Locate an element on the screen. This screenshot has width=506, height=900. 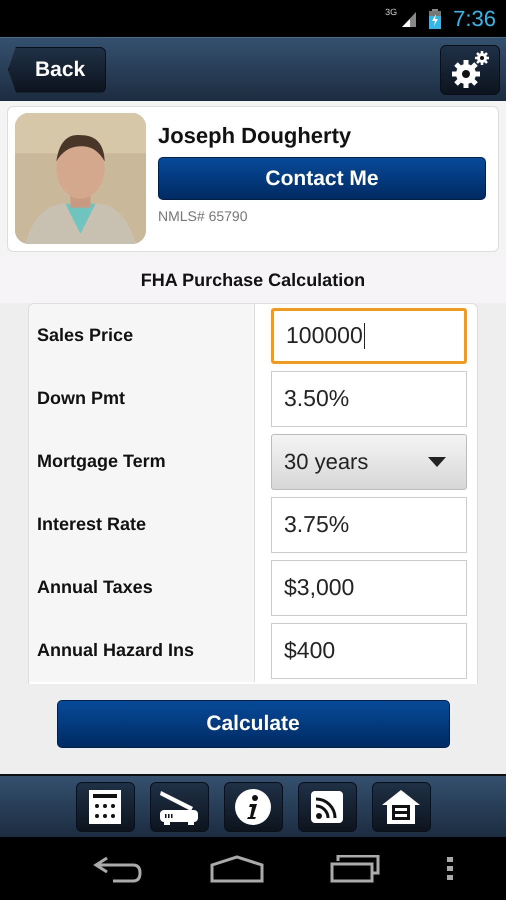
field-label: Down Pmt is located at coordinates (81, 398).